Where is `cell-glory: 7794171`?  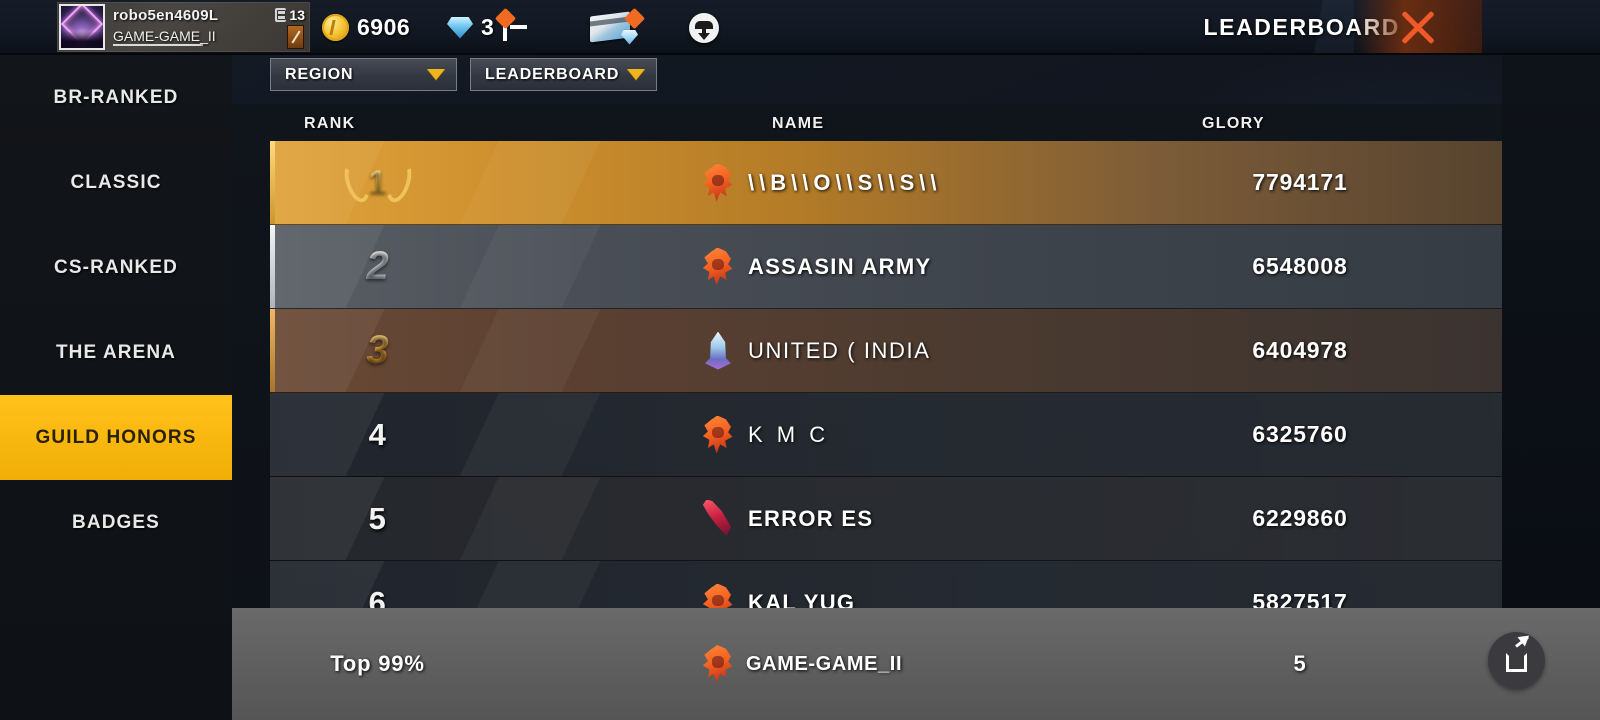
cell-glory: 7794171 is located at coordinates (1300, 182).